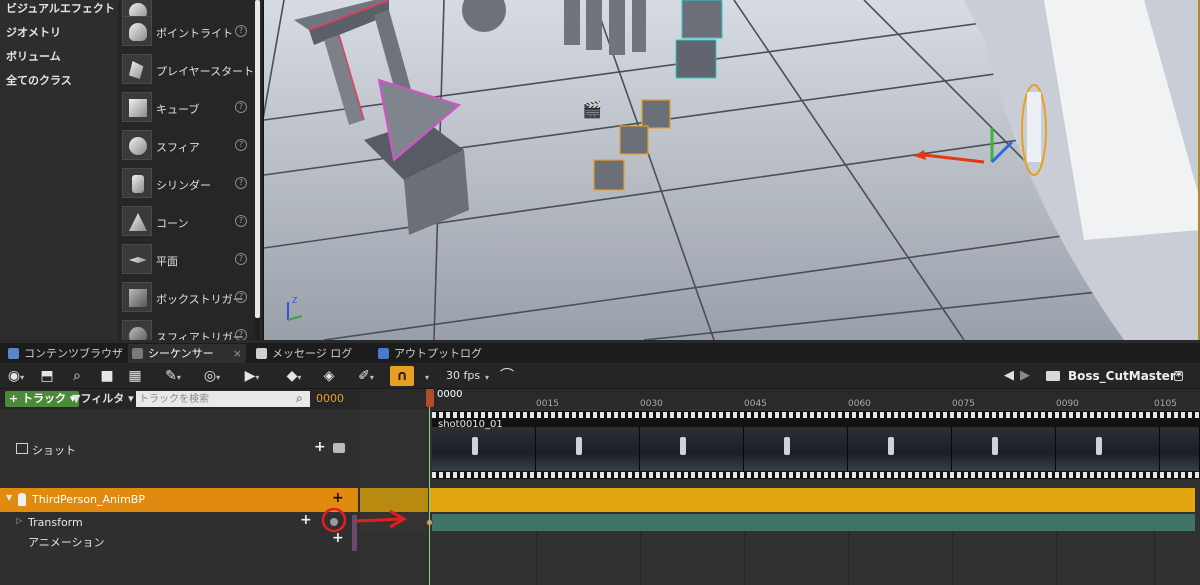  What do you see at coordinates (103, 399) in the screenshot?
I see `filter-button: ▼フィルタ ▾` at bounding box center [103, 399].